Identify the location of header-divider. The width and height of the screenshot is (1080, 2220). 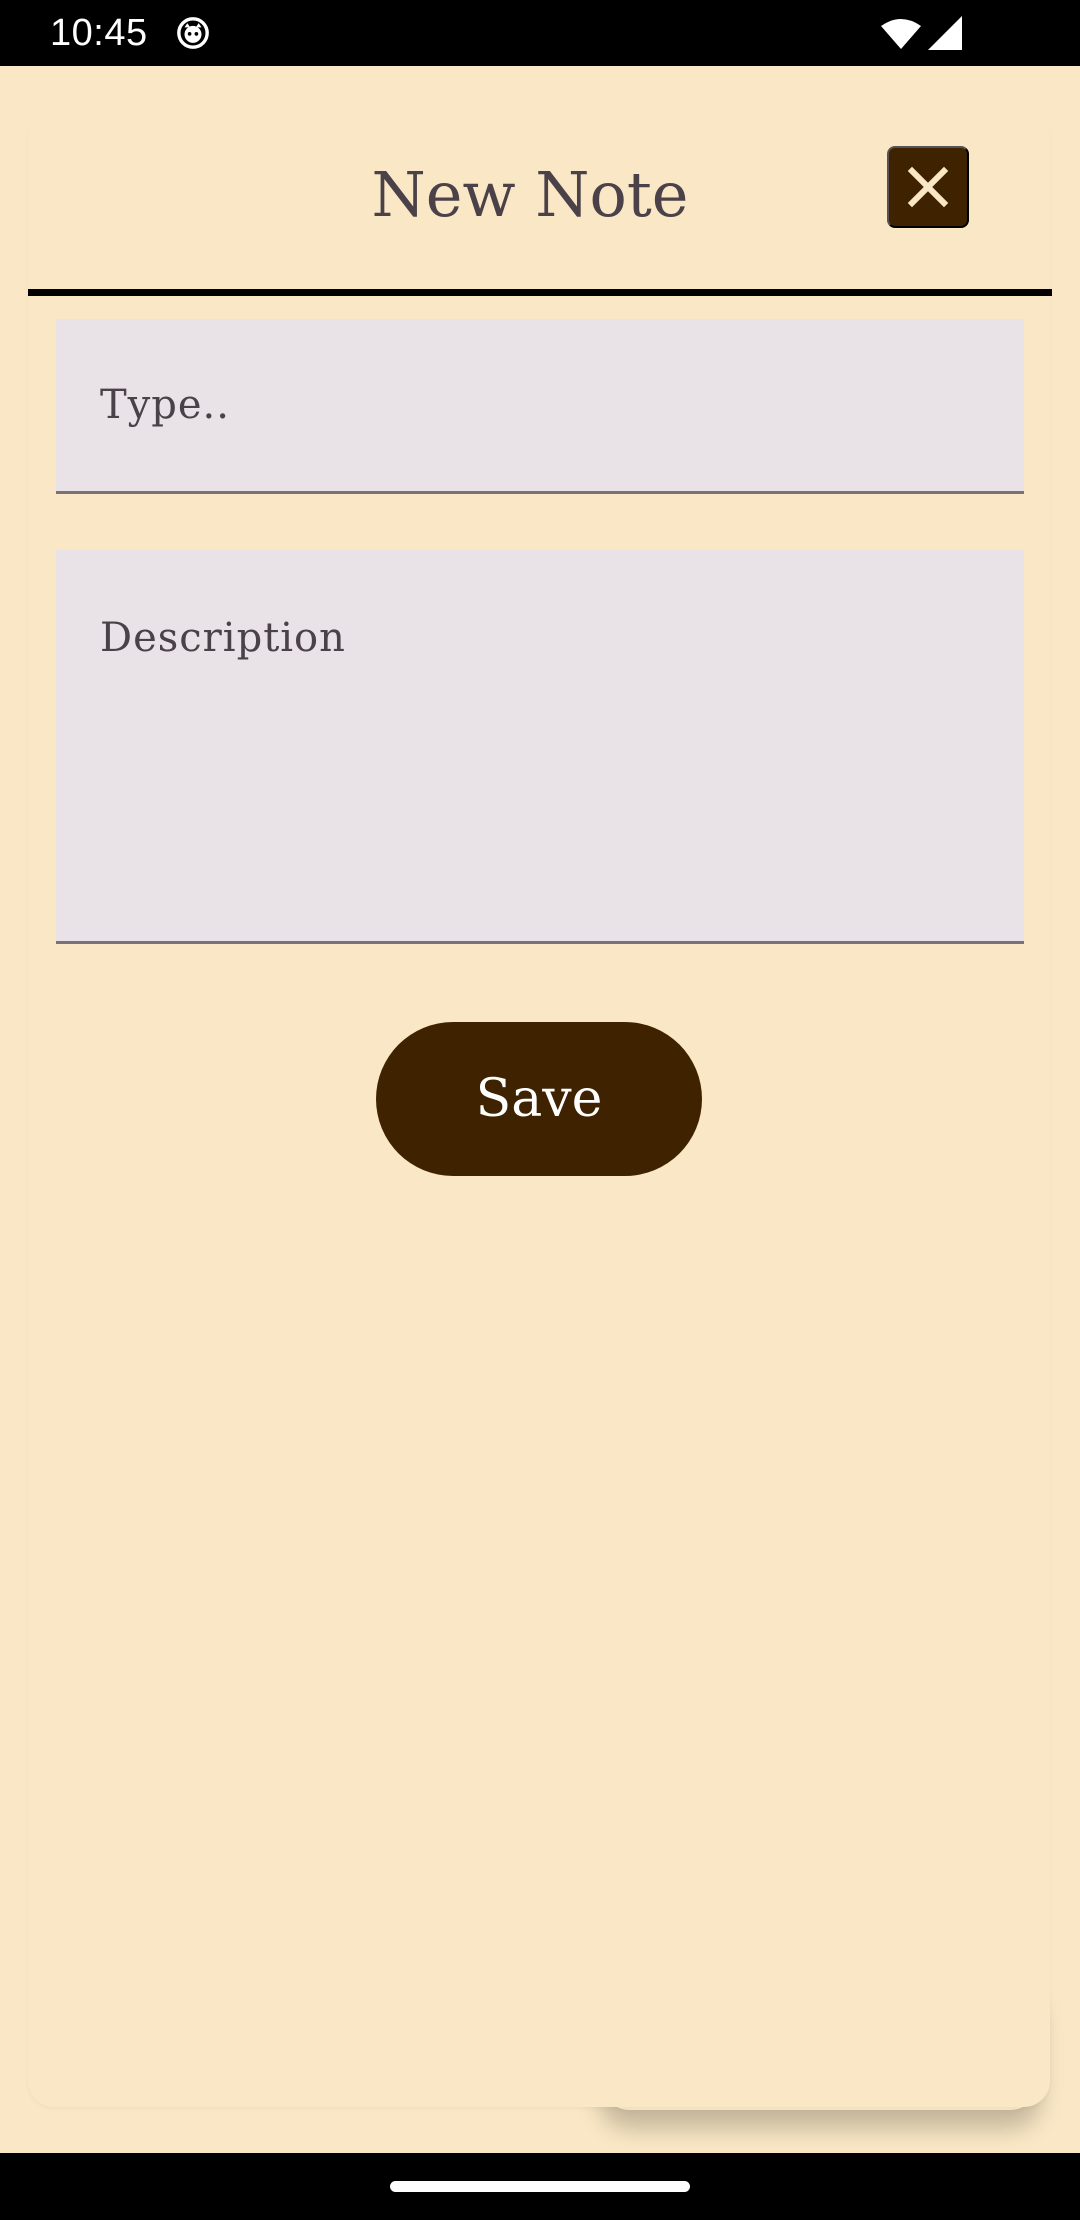
(540, 292).